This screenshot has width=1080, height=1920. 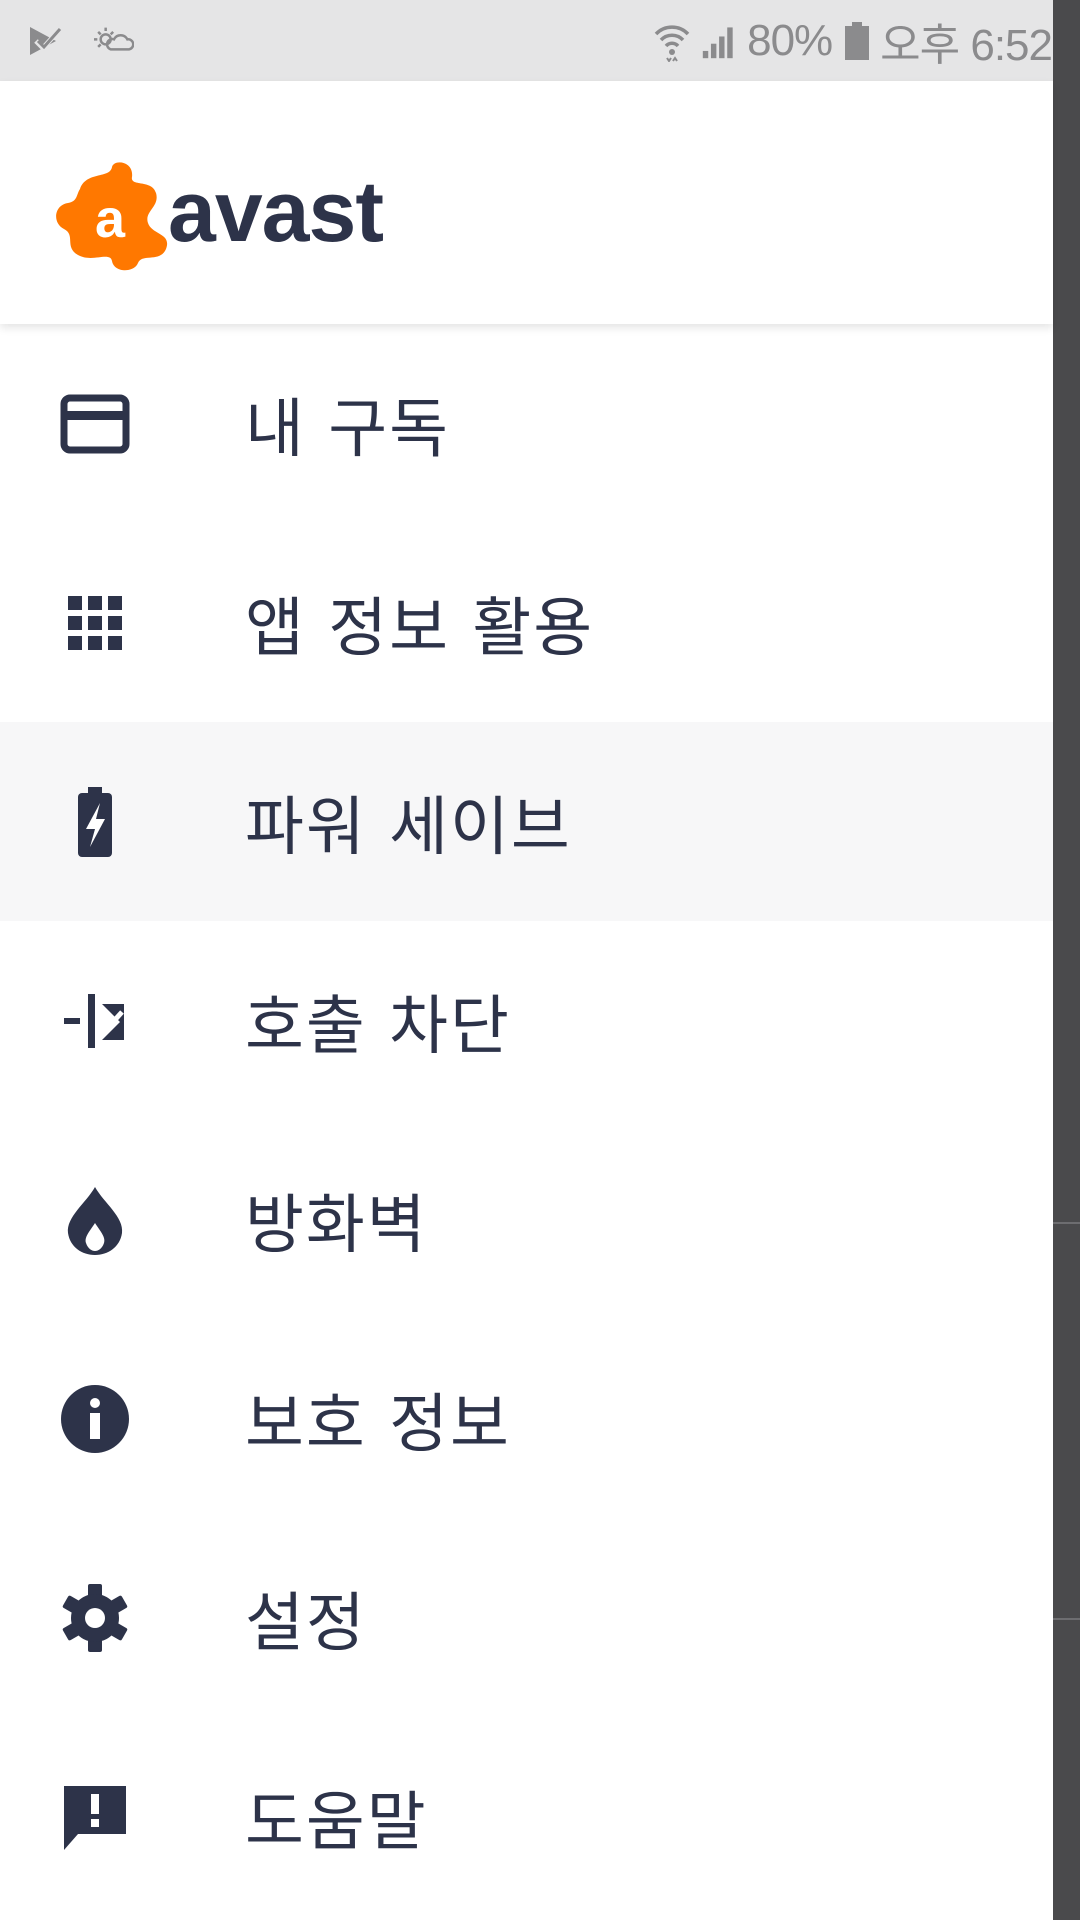 What do you see at coordinates (672, 43) in the screenshot?
I see `wifi-icon` at bounding box center [672, 43].